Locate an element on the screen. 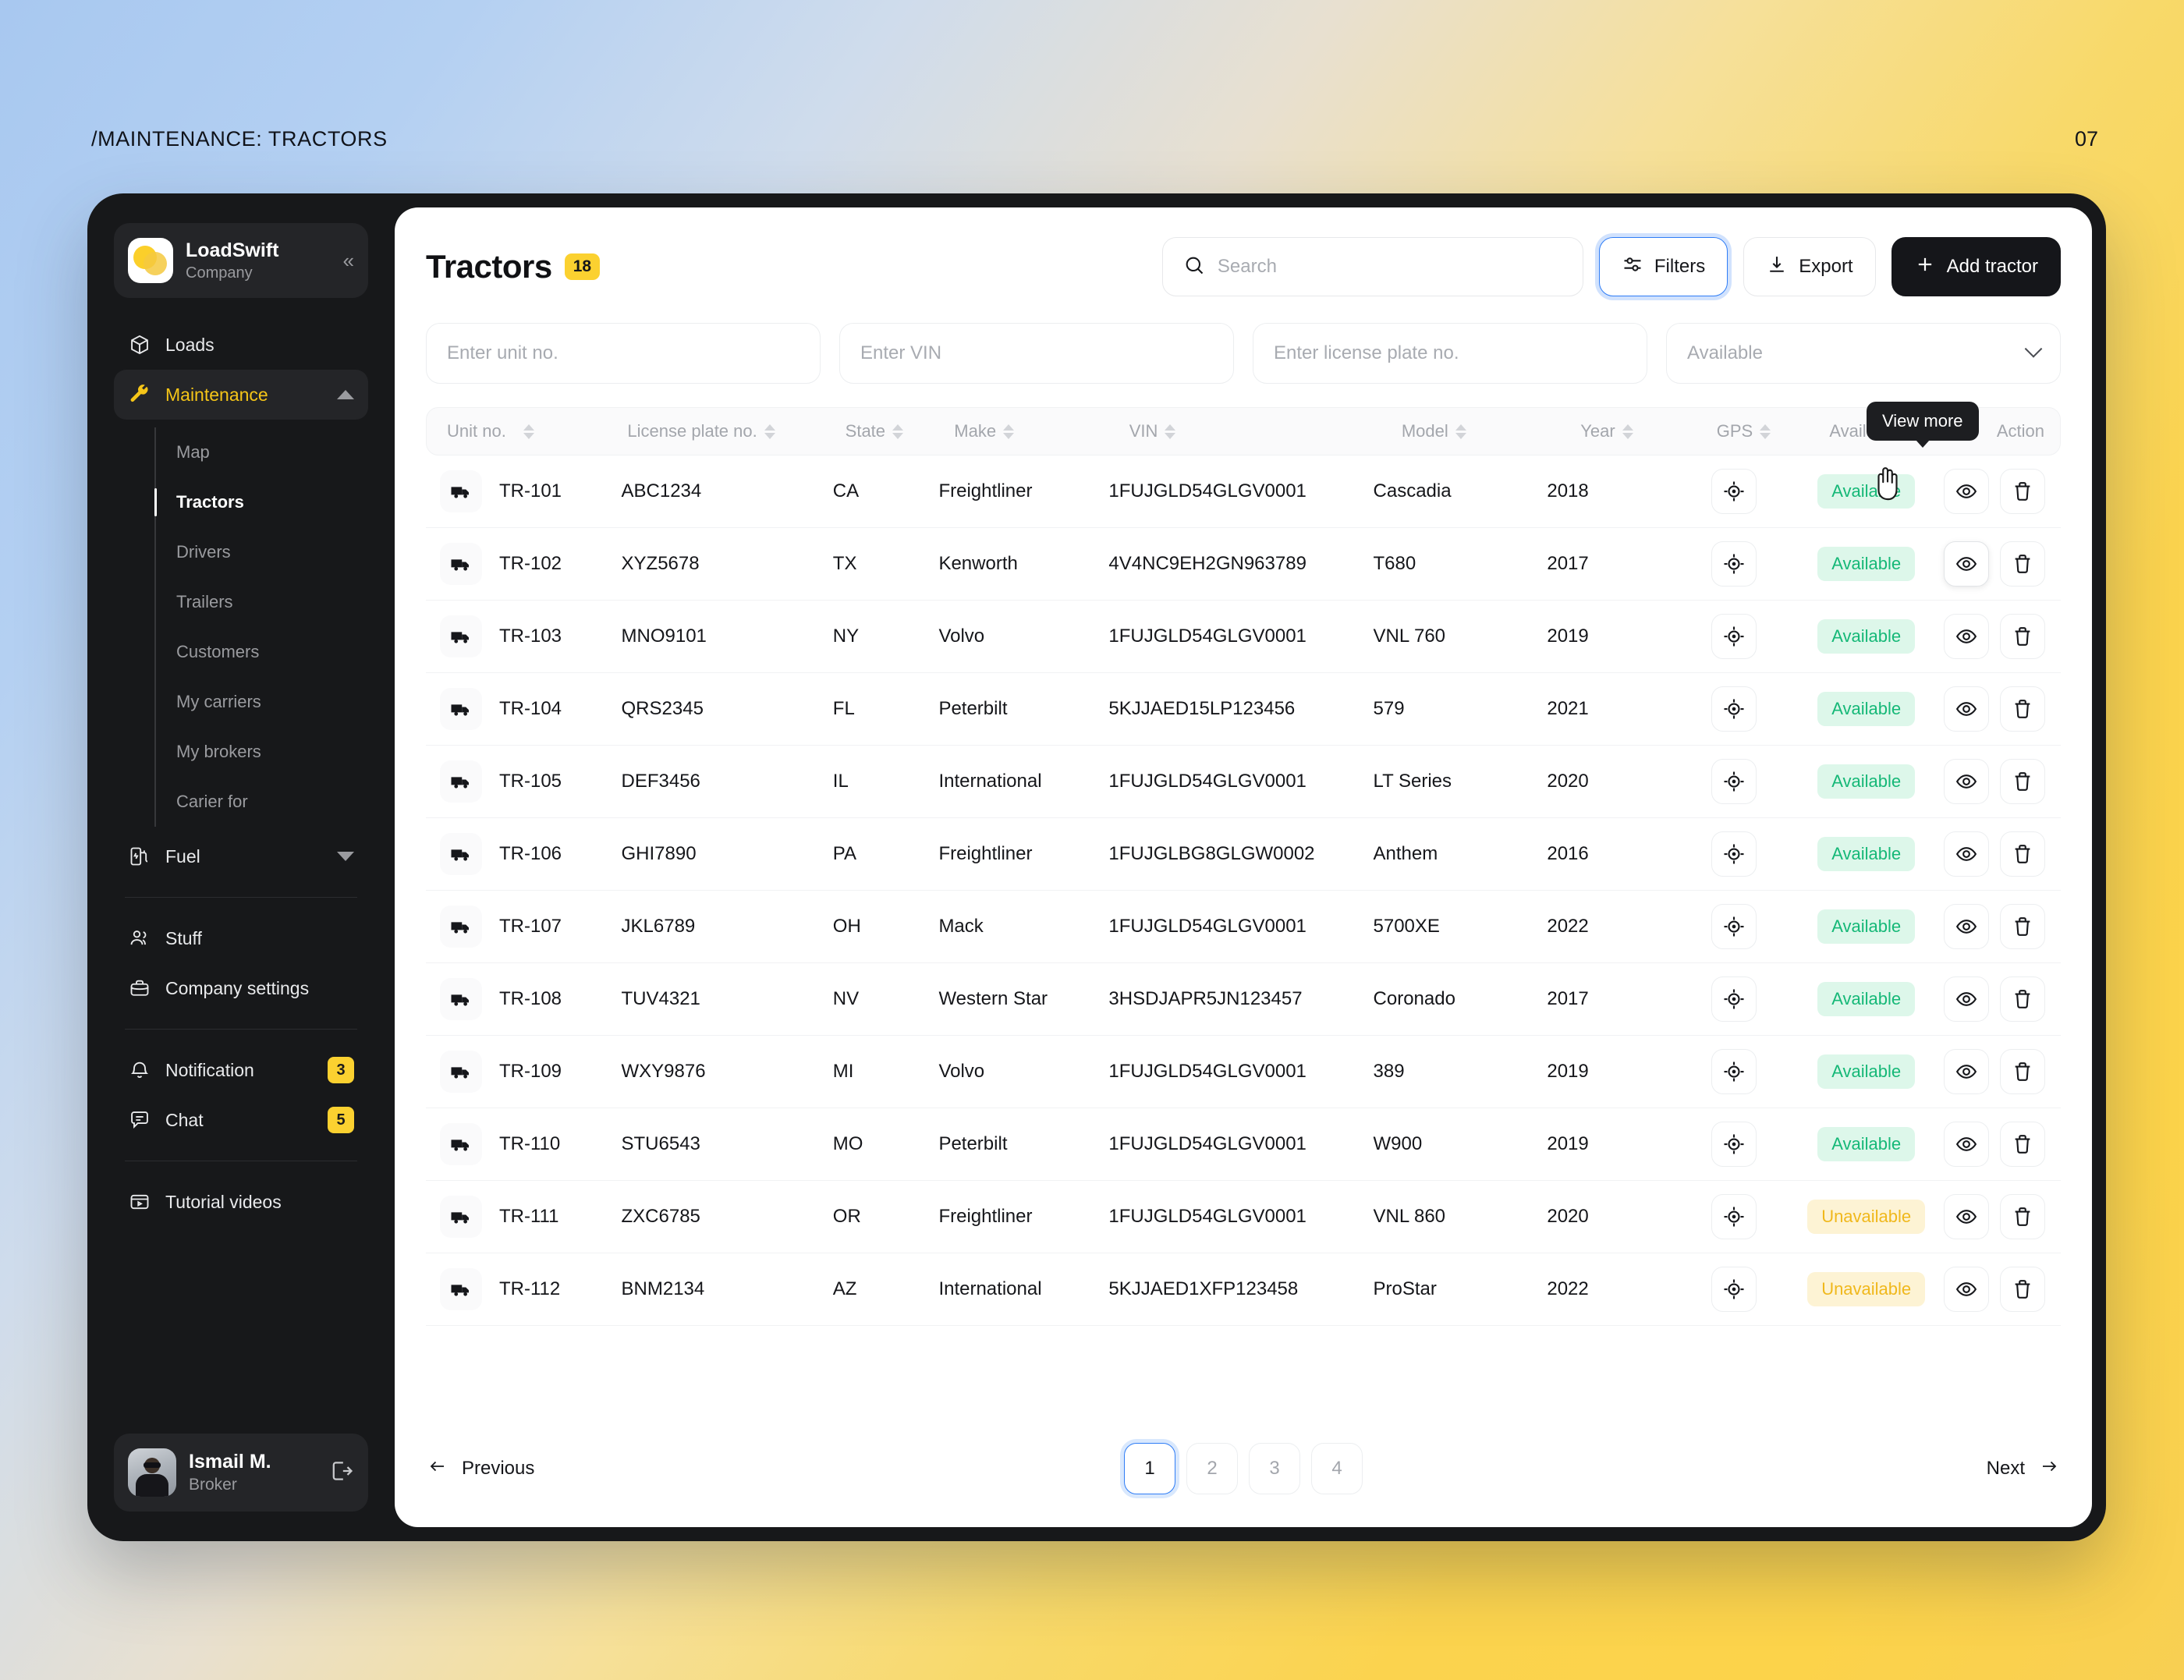 The width and height of the screenshot is (2184, 1680). logout-icon is located at coordinates (341, 1473).